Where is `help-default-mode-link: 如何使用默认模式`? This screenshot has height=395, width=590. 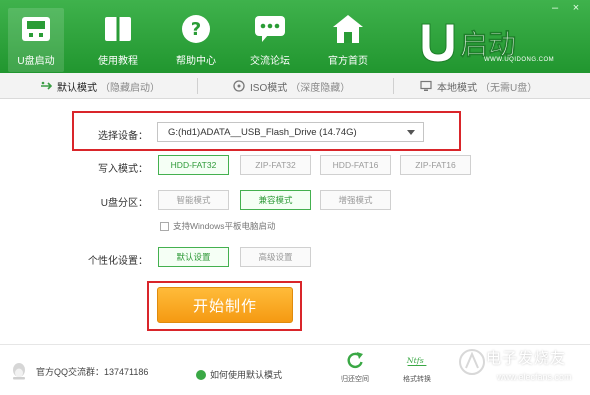 help-default-mode-link: 如何使用默认模式 is located at coordinates (239, 374).